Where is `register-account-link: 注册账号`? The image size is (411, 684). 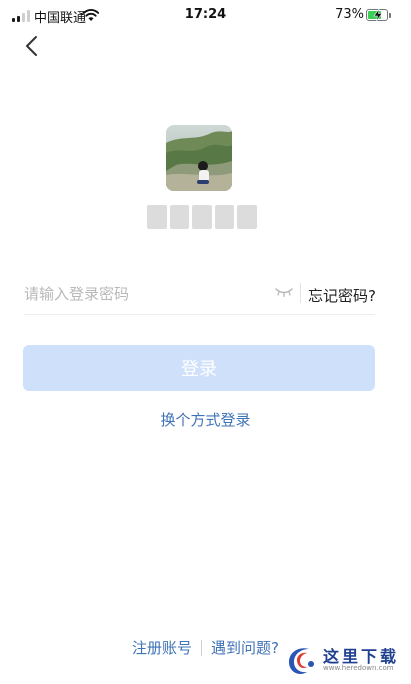 register-account-link: 注册账号 is located at coordinates (162, 647).